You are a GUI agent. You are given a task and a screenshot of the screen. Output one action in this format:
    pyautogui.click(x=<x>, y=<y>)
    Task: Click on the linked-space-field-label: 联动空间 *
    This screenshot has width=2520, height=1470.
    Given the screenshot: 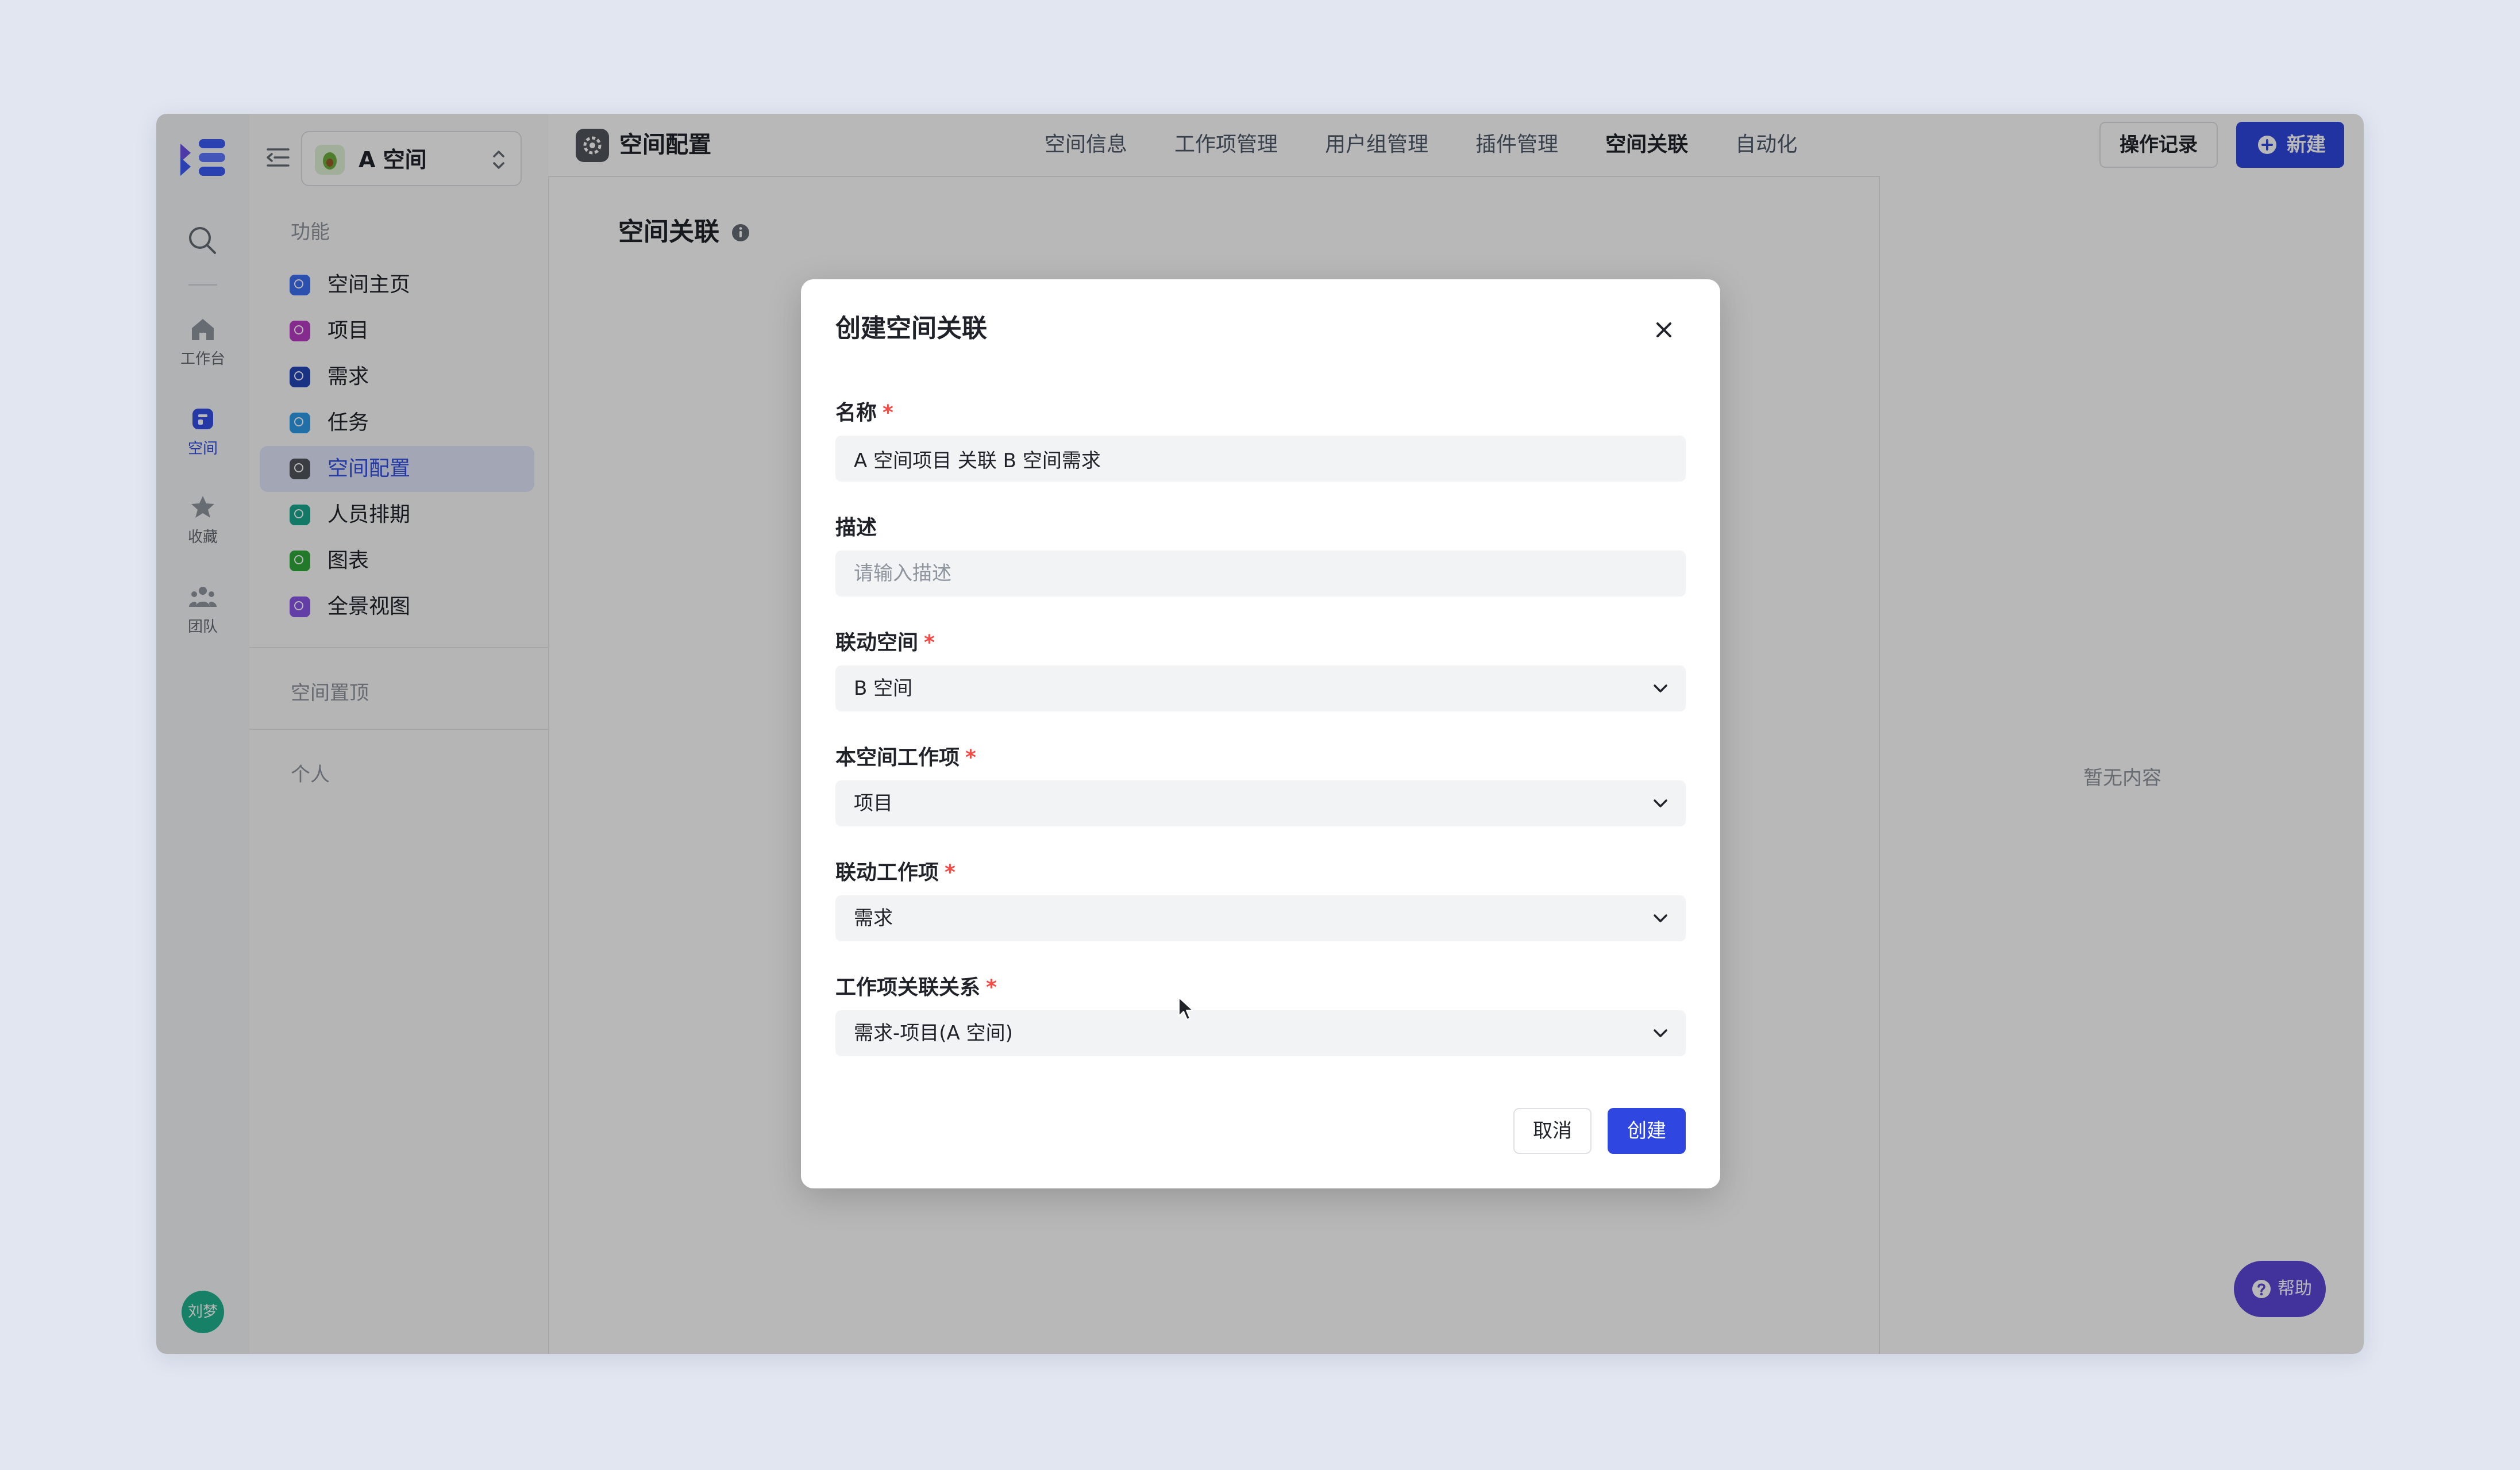 What is the action you would take?
    pyautogui.click(x=885, y=643)
    